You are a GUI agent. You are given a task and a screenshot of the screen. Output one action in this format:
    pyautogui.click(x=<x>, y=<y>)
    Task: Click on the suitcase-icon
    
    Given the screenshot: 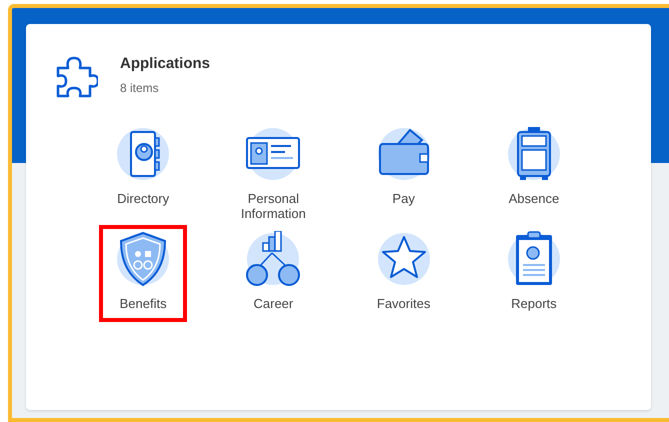 What is the action you would take?
    pyautogui.click(x=534, y=154)
    